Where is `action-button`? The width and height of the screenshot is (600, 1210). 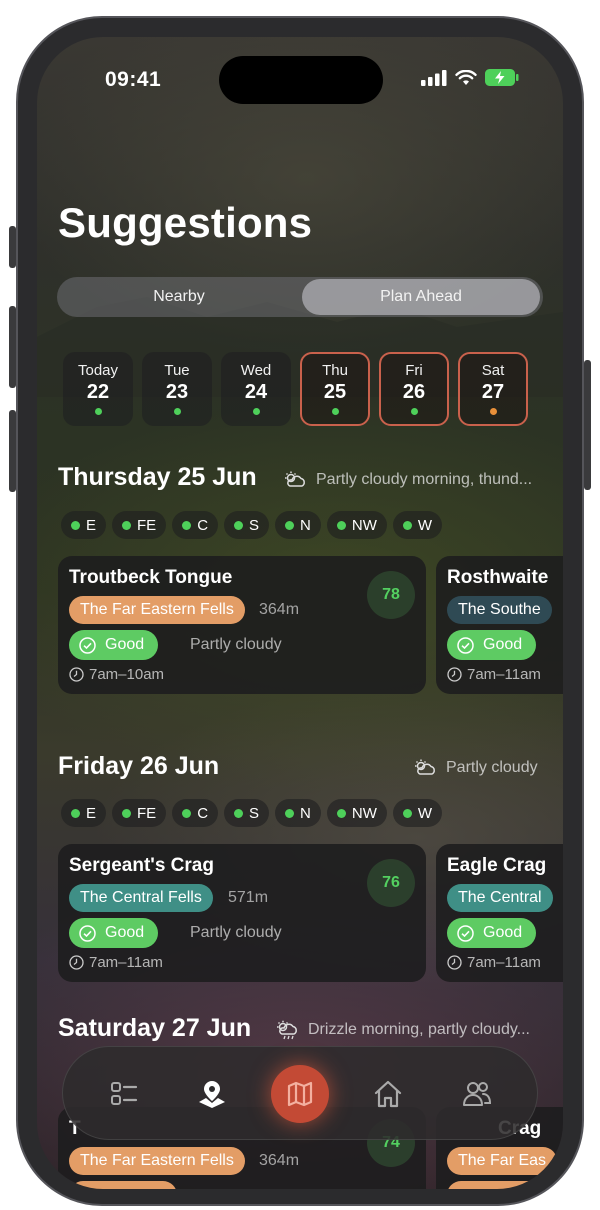
action-button is located at coordinates (12, 247).